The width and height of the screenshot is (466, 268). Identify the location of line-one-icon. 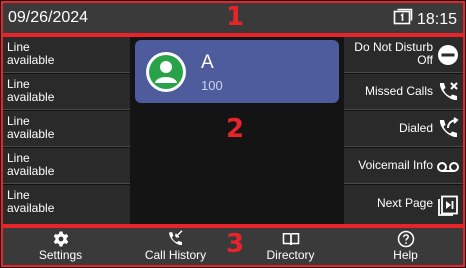
(403, 19).